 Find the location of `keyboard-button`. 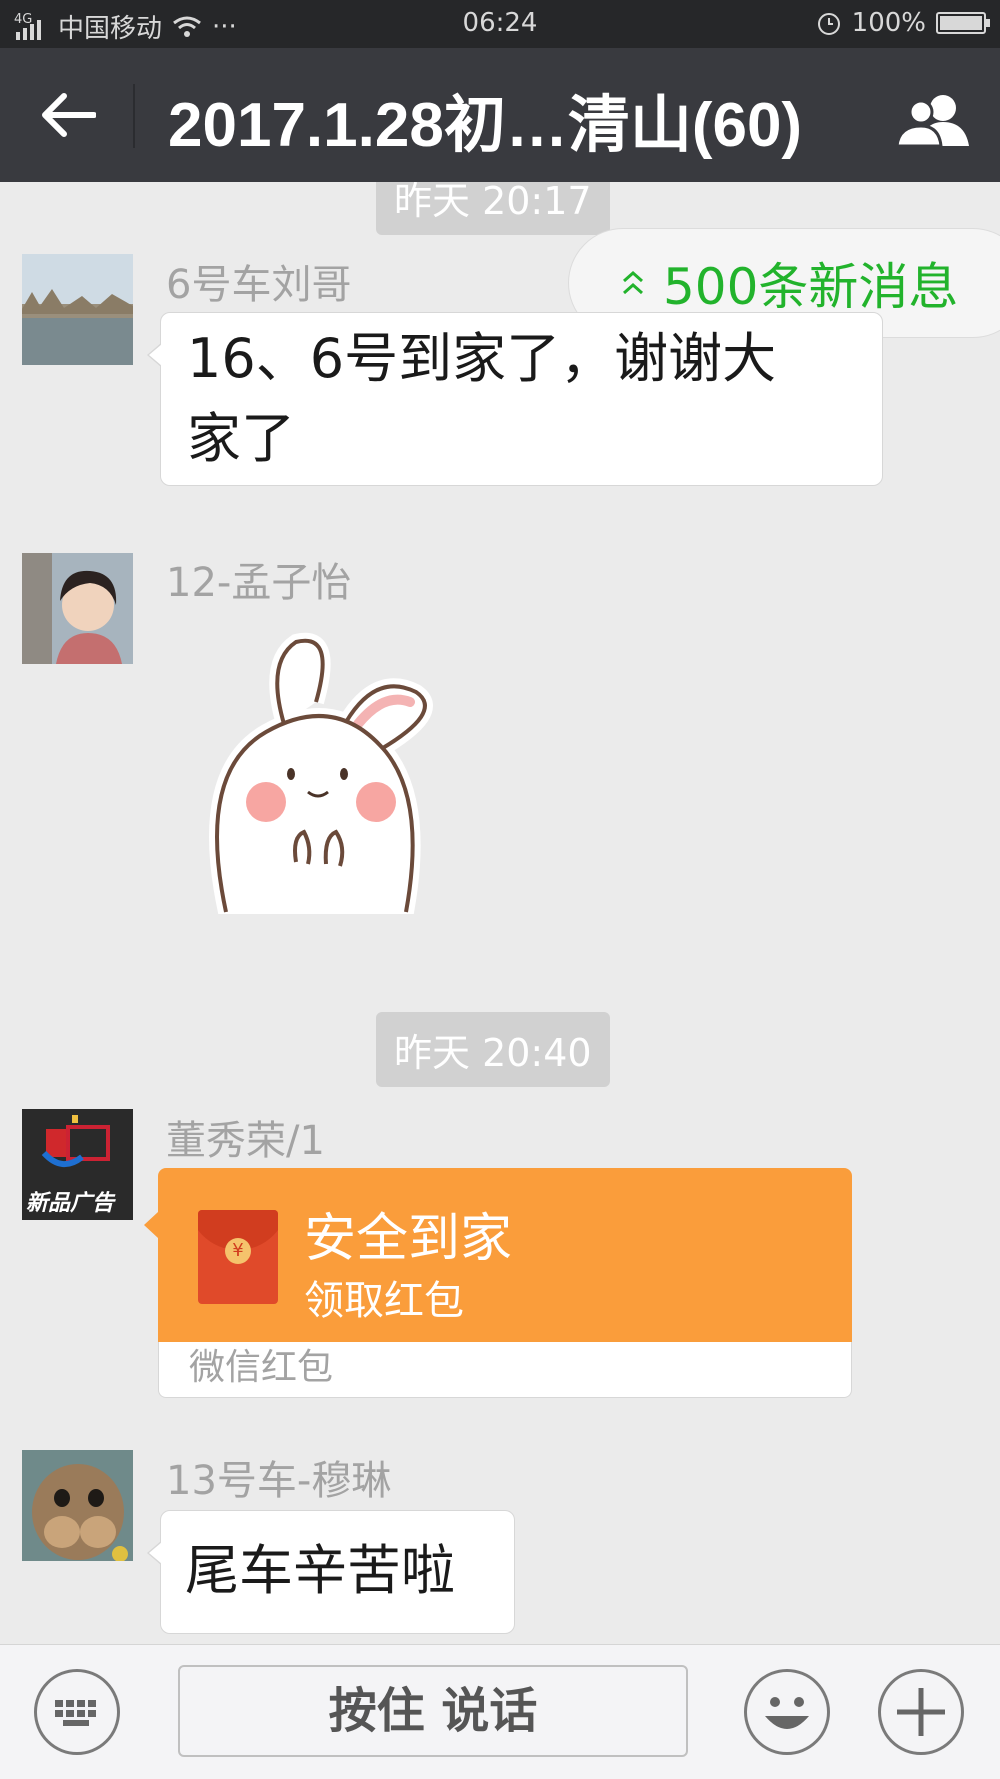

keyboard-button is located at coordinates (77, 1712).